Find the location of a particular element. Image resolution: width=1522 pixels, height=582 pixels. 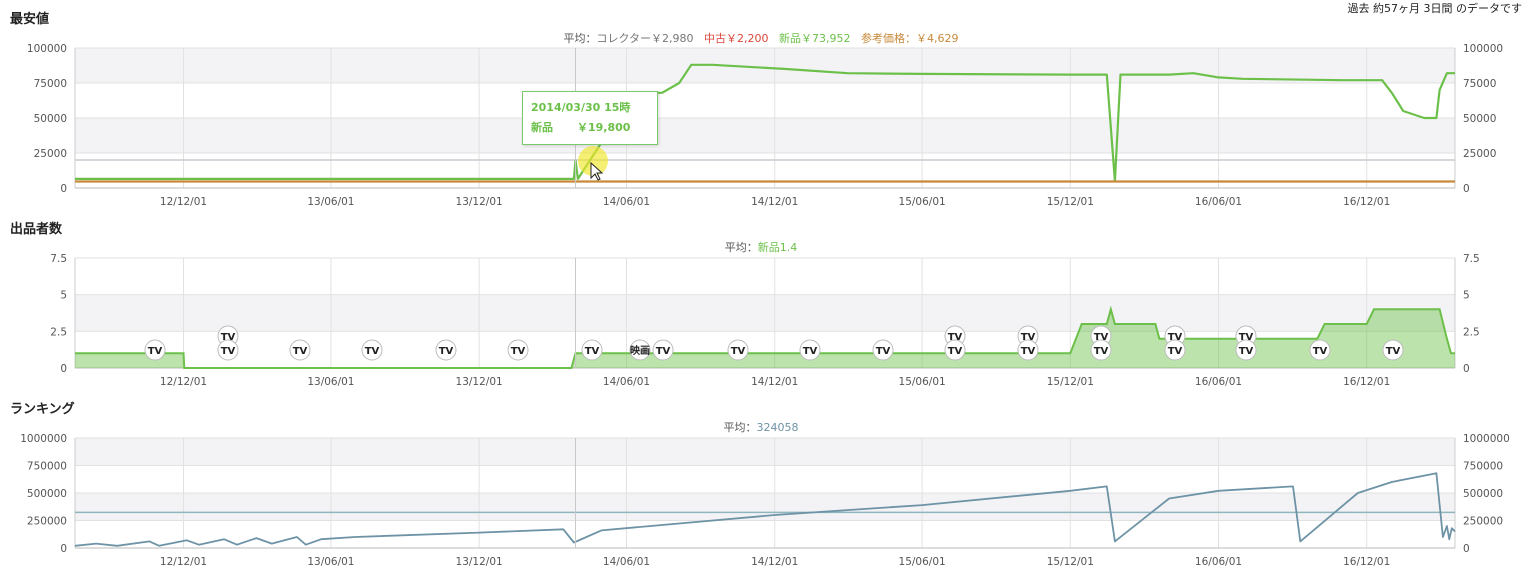

y-tick-label-right: 250000 is located at coordinates (1483, 522).